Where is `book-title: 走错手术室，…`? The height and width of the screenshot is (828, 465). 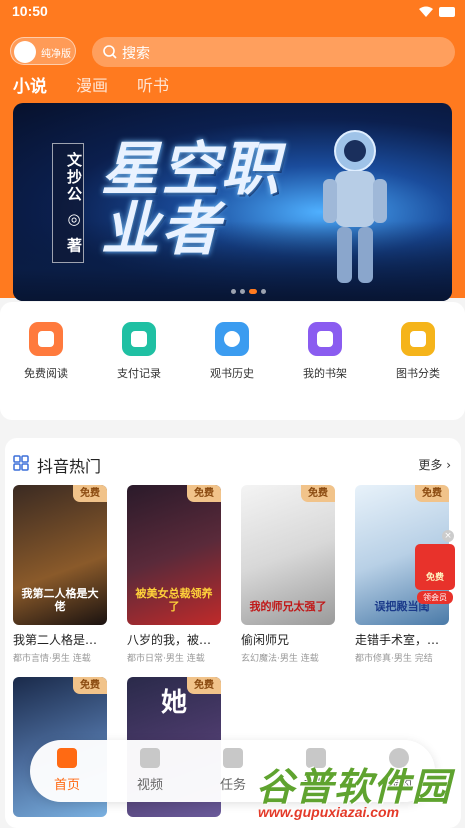 book-title: 走错手术室，… is located at coordinates (397, 640).